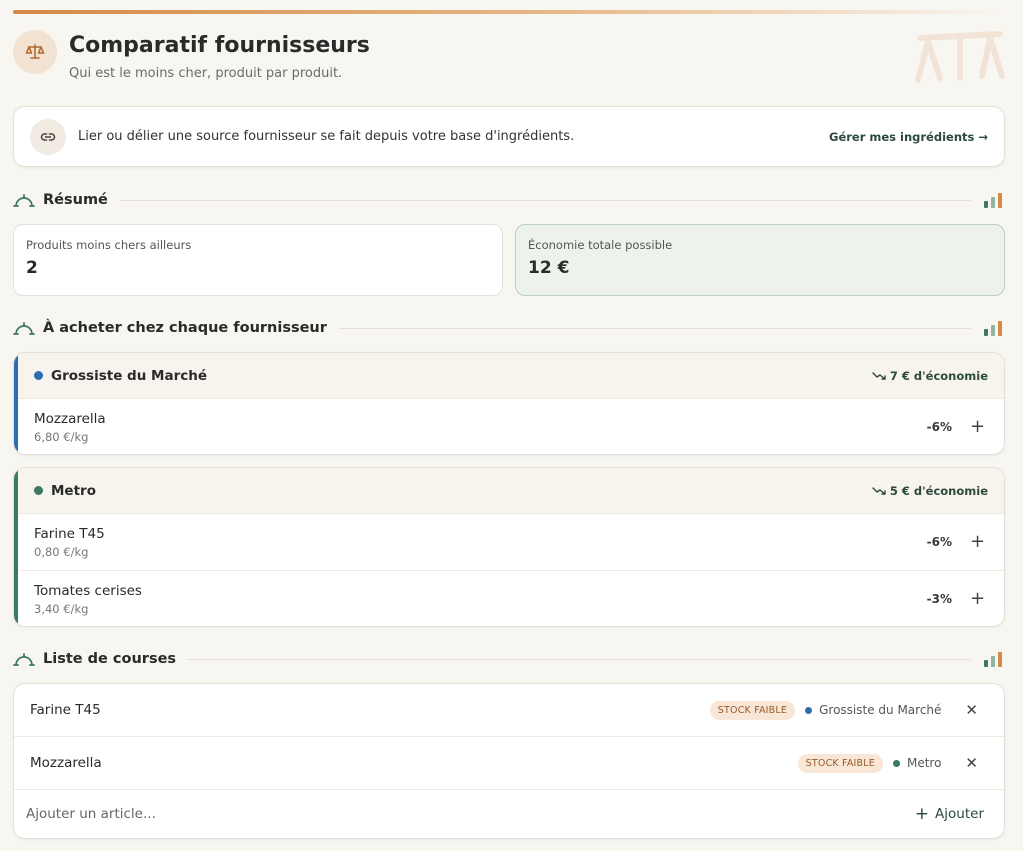 The image size is (1023, 851). Describe the element at coordinates (61, 608) in the screenshot. I see `product-price: 3,40 €/kg` at that location.